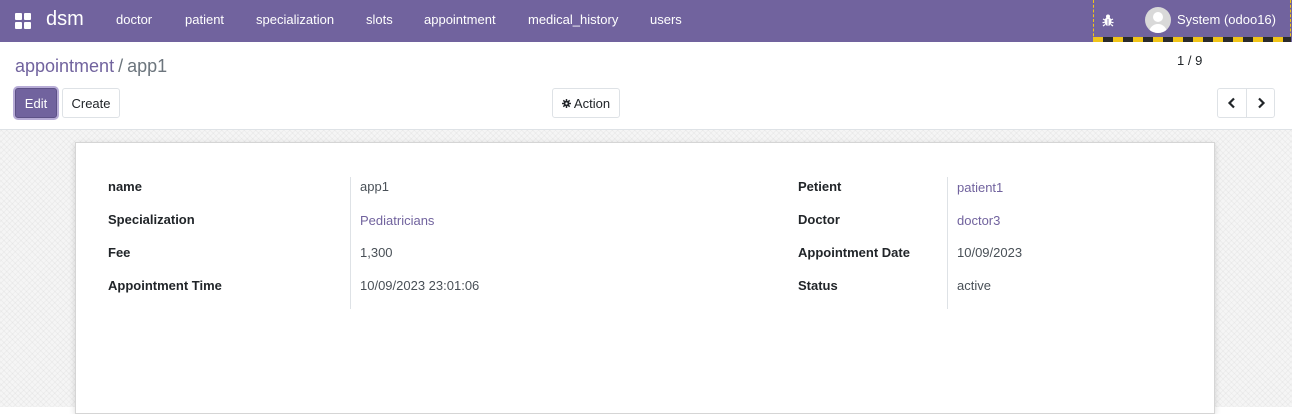 The image size is (1292, 414). I want to click on menu-item-patient: patient, so click(204, 19).